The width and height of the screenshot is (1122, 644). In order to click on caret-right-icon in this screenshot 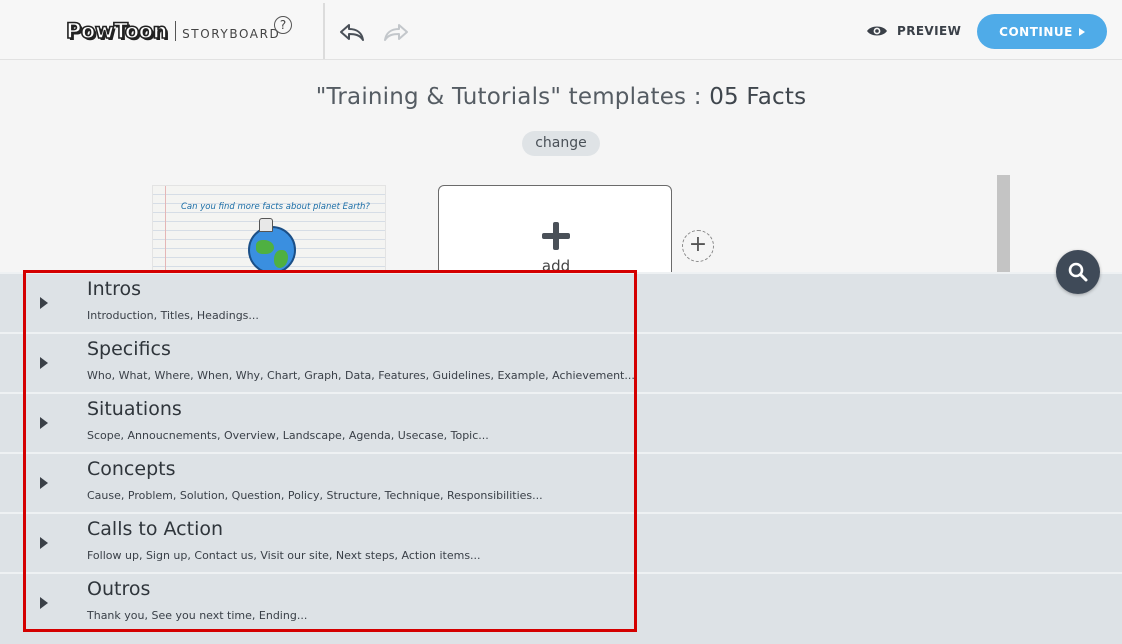, I will do `click(1081, 31)`.